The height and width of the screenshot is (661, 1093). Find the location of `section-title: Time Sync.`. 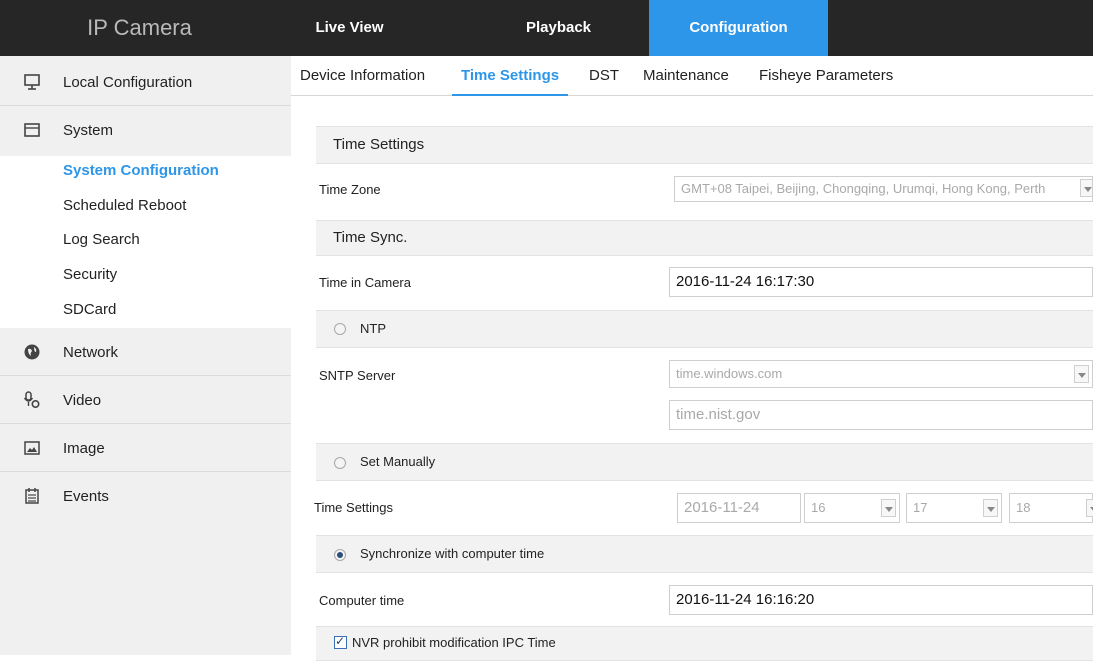

section-title: Time Sync. is located at coordinates (370, 237).